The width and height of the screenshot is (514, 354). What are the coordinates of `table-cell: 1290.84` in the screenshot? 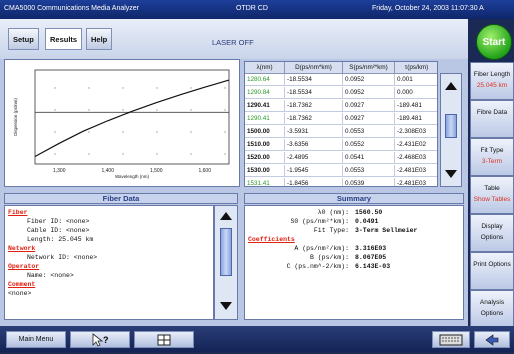 It's located at (265, 93).